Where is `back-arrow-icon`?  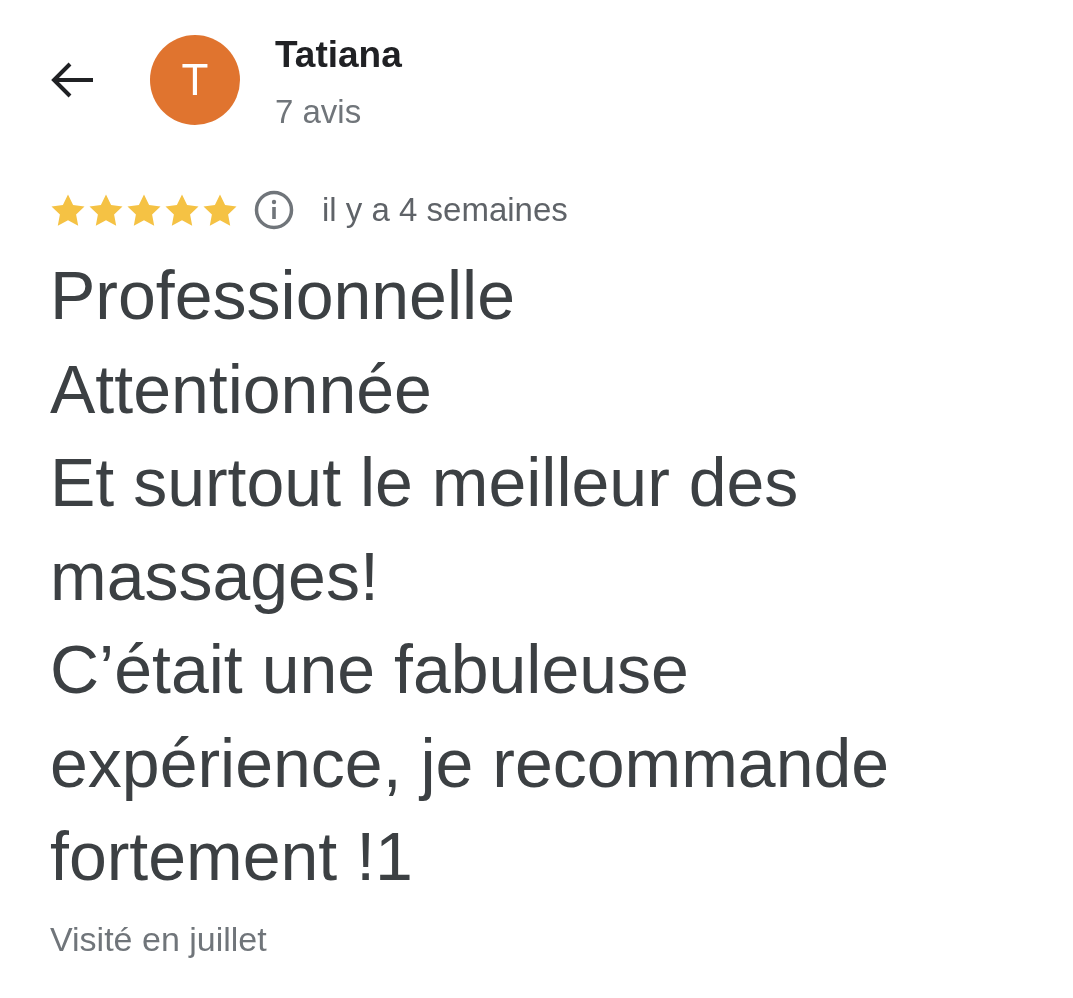
back-arrow-icon is located at coordinates (73, 80).